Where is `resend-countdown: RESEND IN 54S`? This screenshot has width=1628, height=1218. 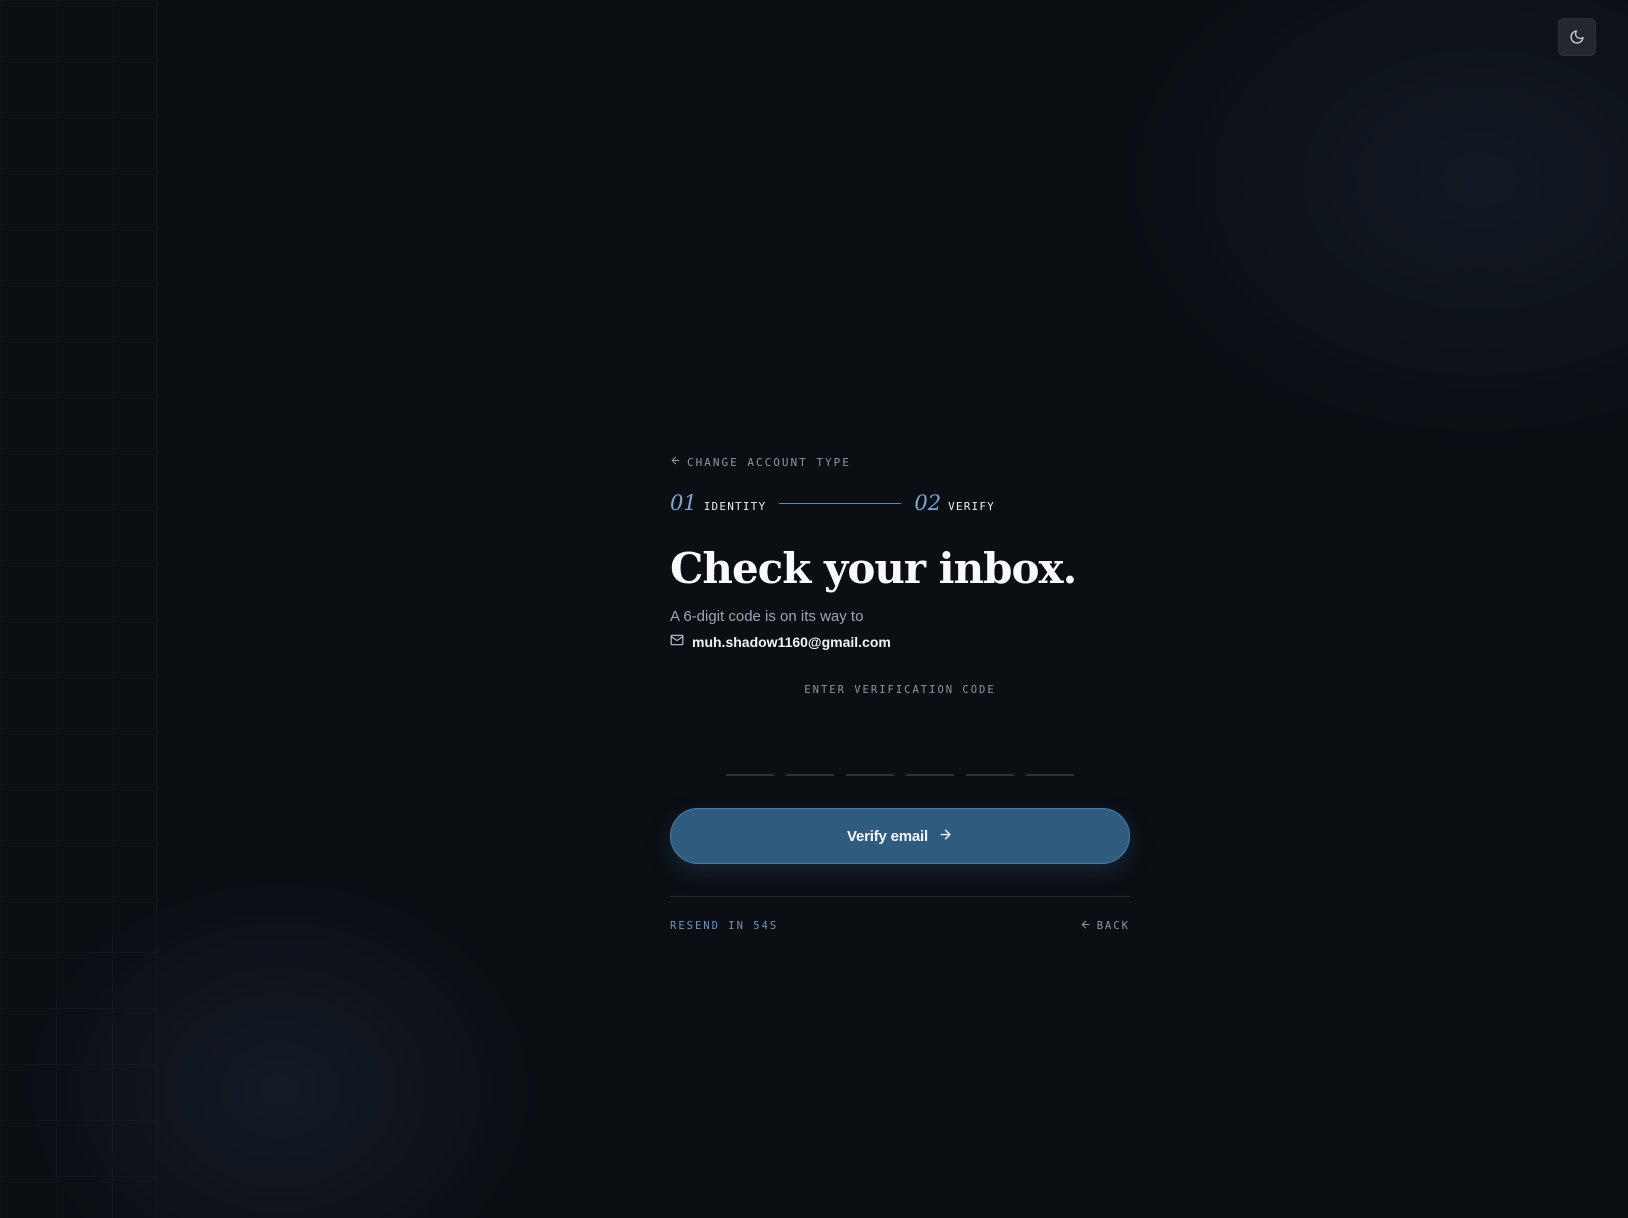 resend-countdown: RESEND IN 54S is located at coordinates (724, 926).